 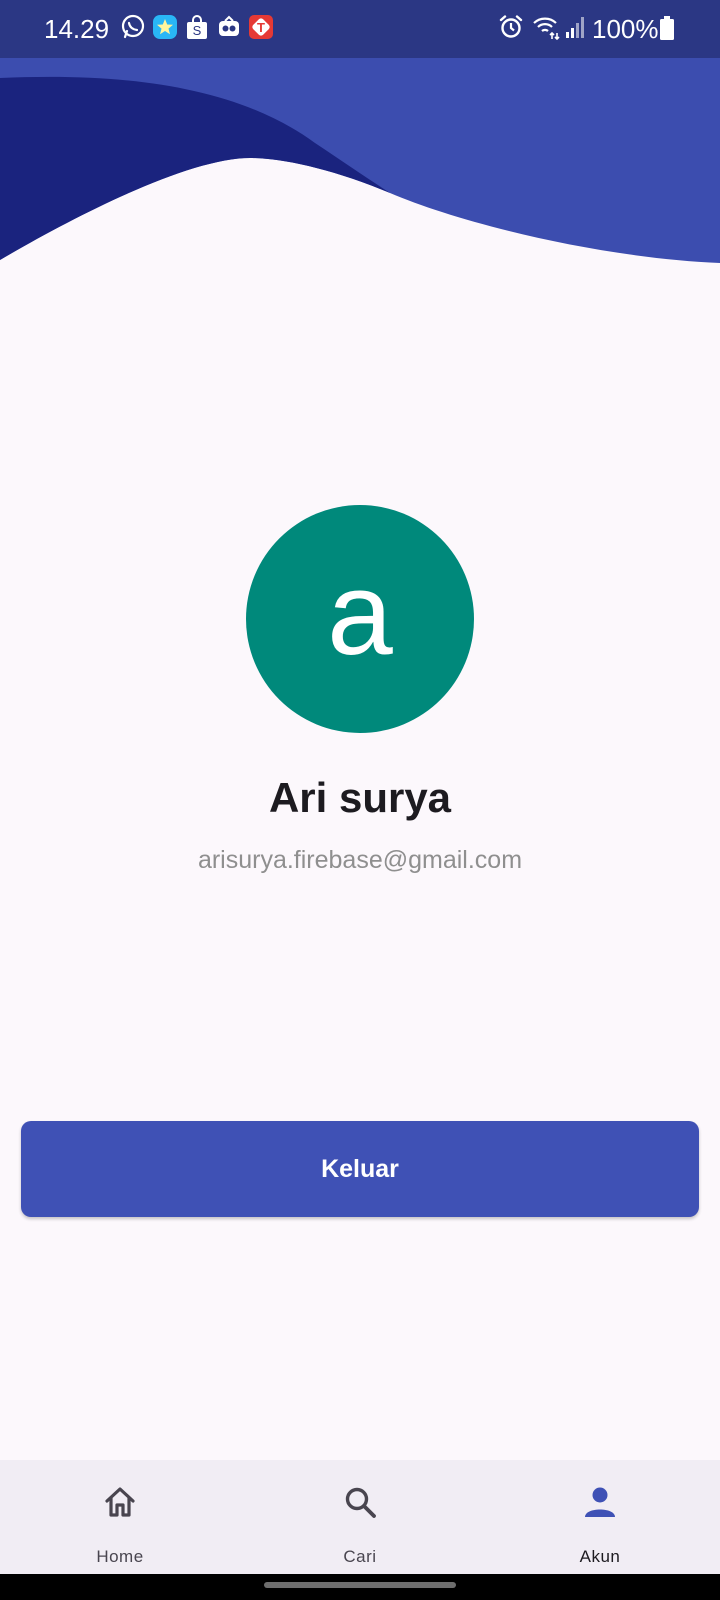 I want to click on nav-label-search: Cari, so click(x=360, y=1556).